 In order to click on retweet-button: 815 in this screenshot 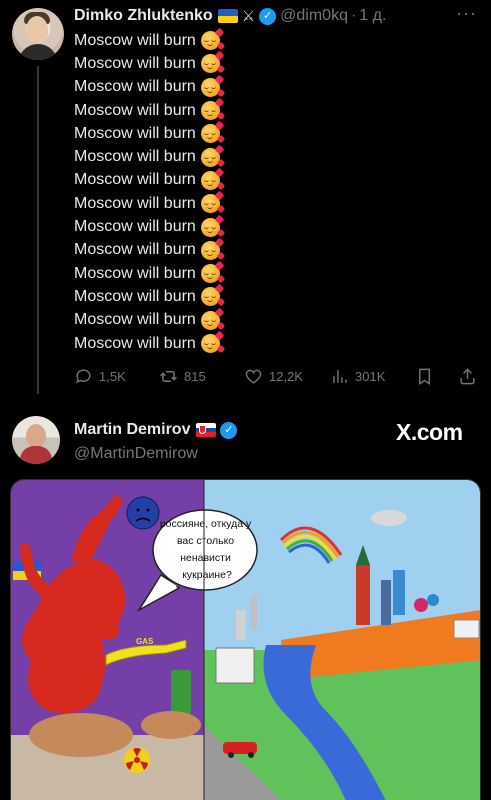, I will do `click(182, 376)`.